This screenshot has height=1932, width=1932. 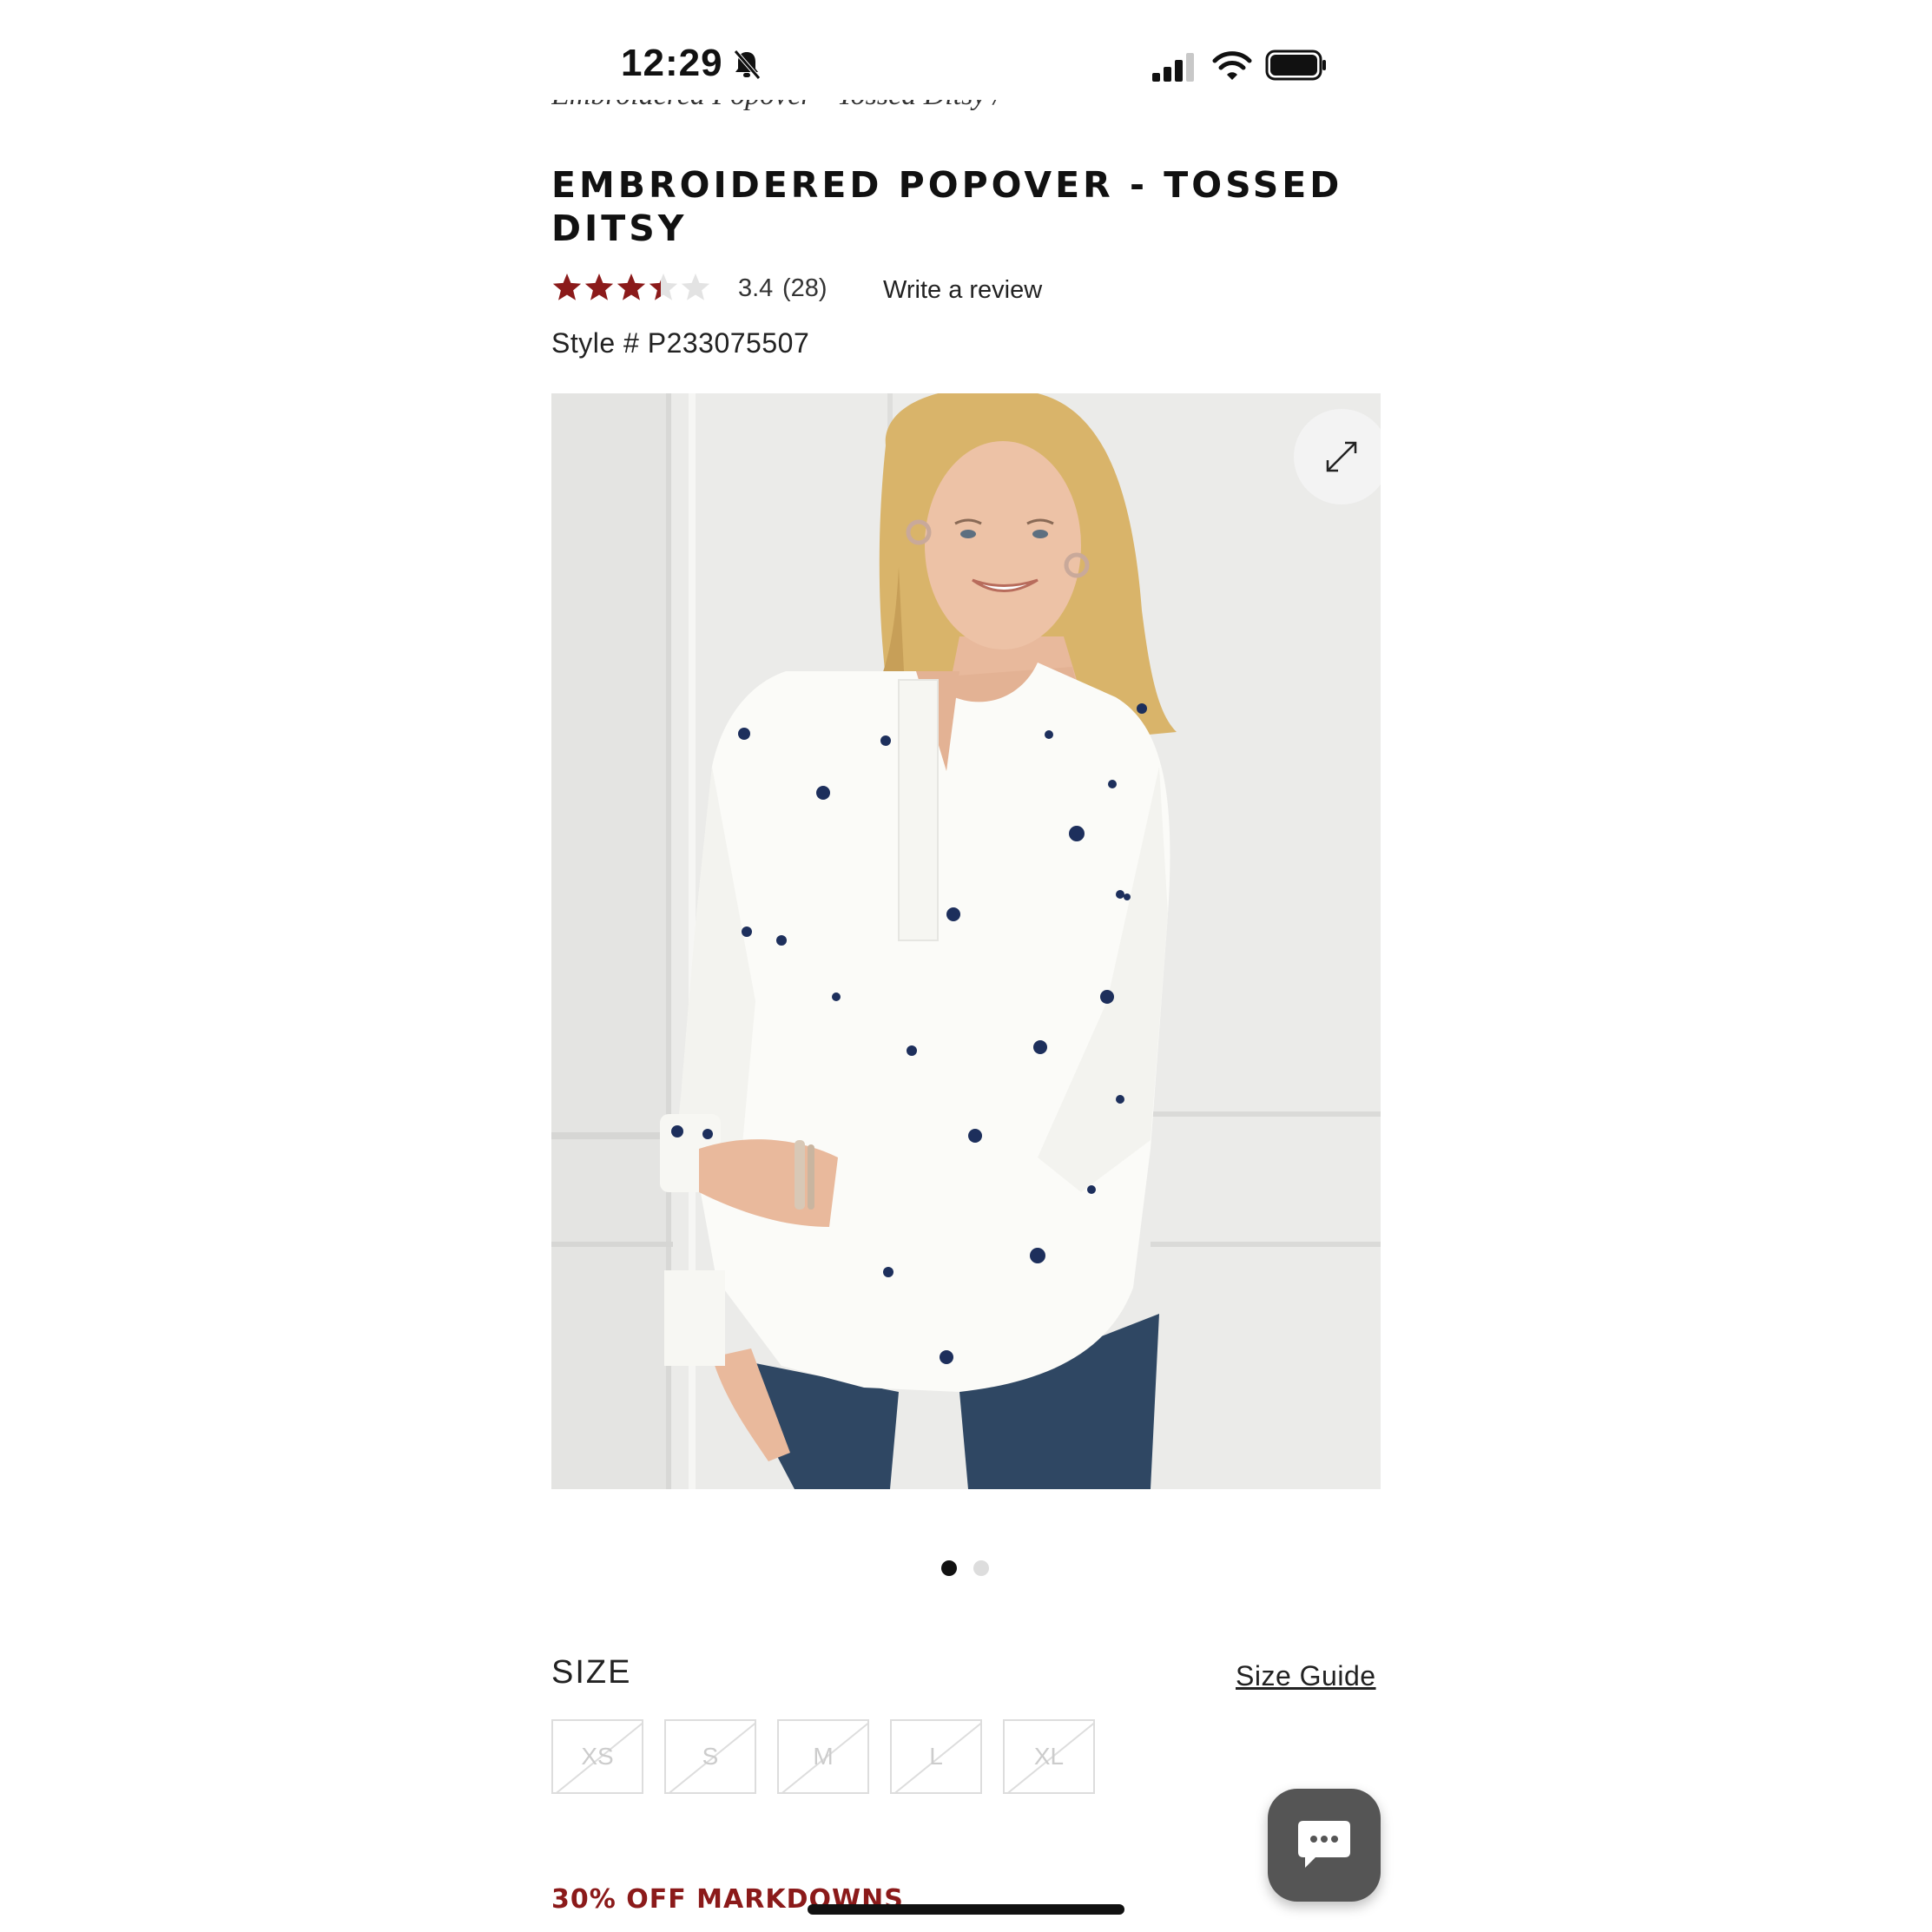 I want to click on wifi-icon, so click(x=1232, y=66).